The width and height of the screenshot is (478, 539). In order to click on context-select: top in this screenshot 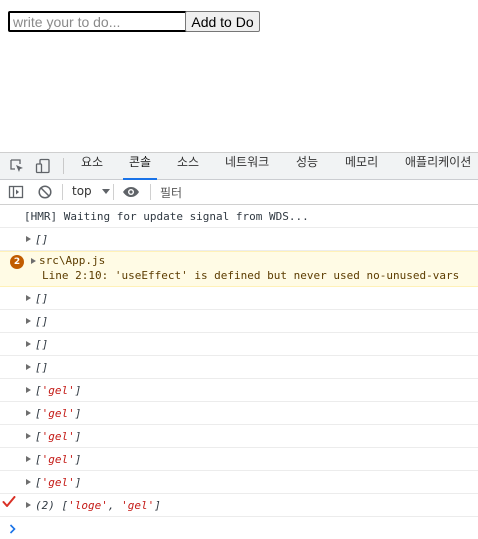, I will do `click(91, 192)`.